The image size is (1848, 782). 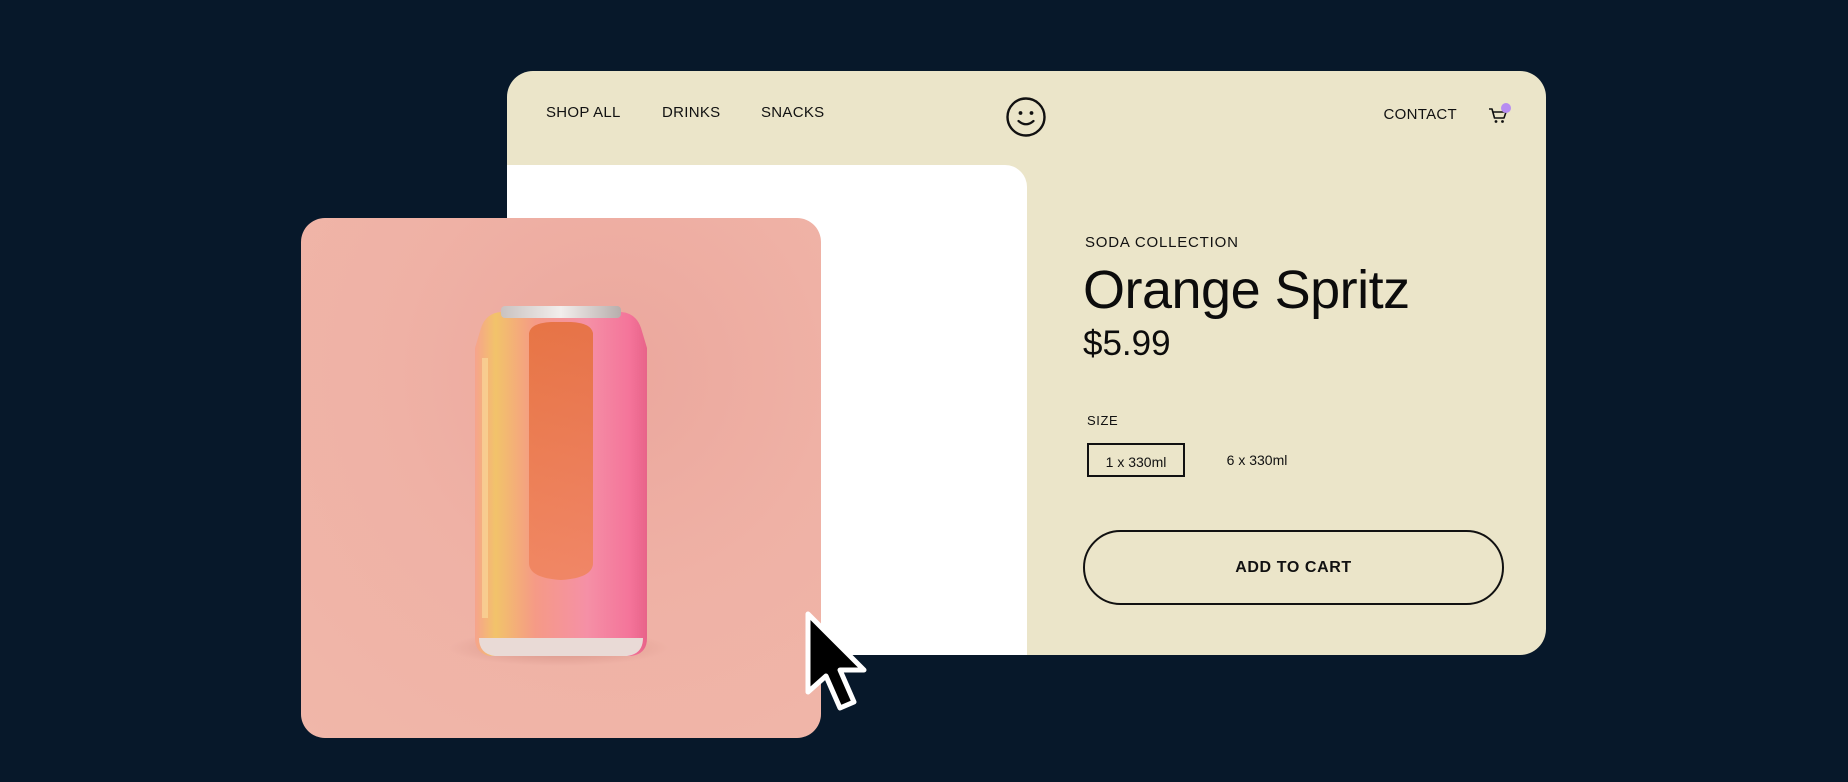 I want to click on nav-contact: CONTACT, so click(x=1420, y=114).